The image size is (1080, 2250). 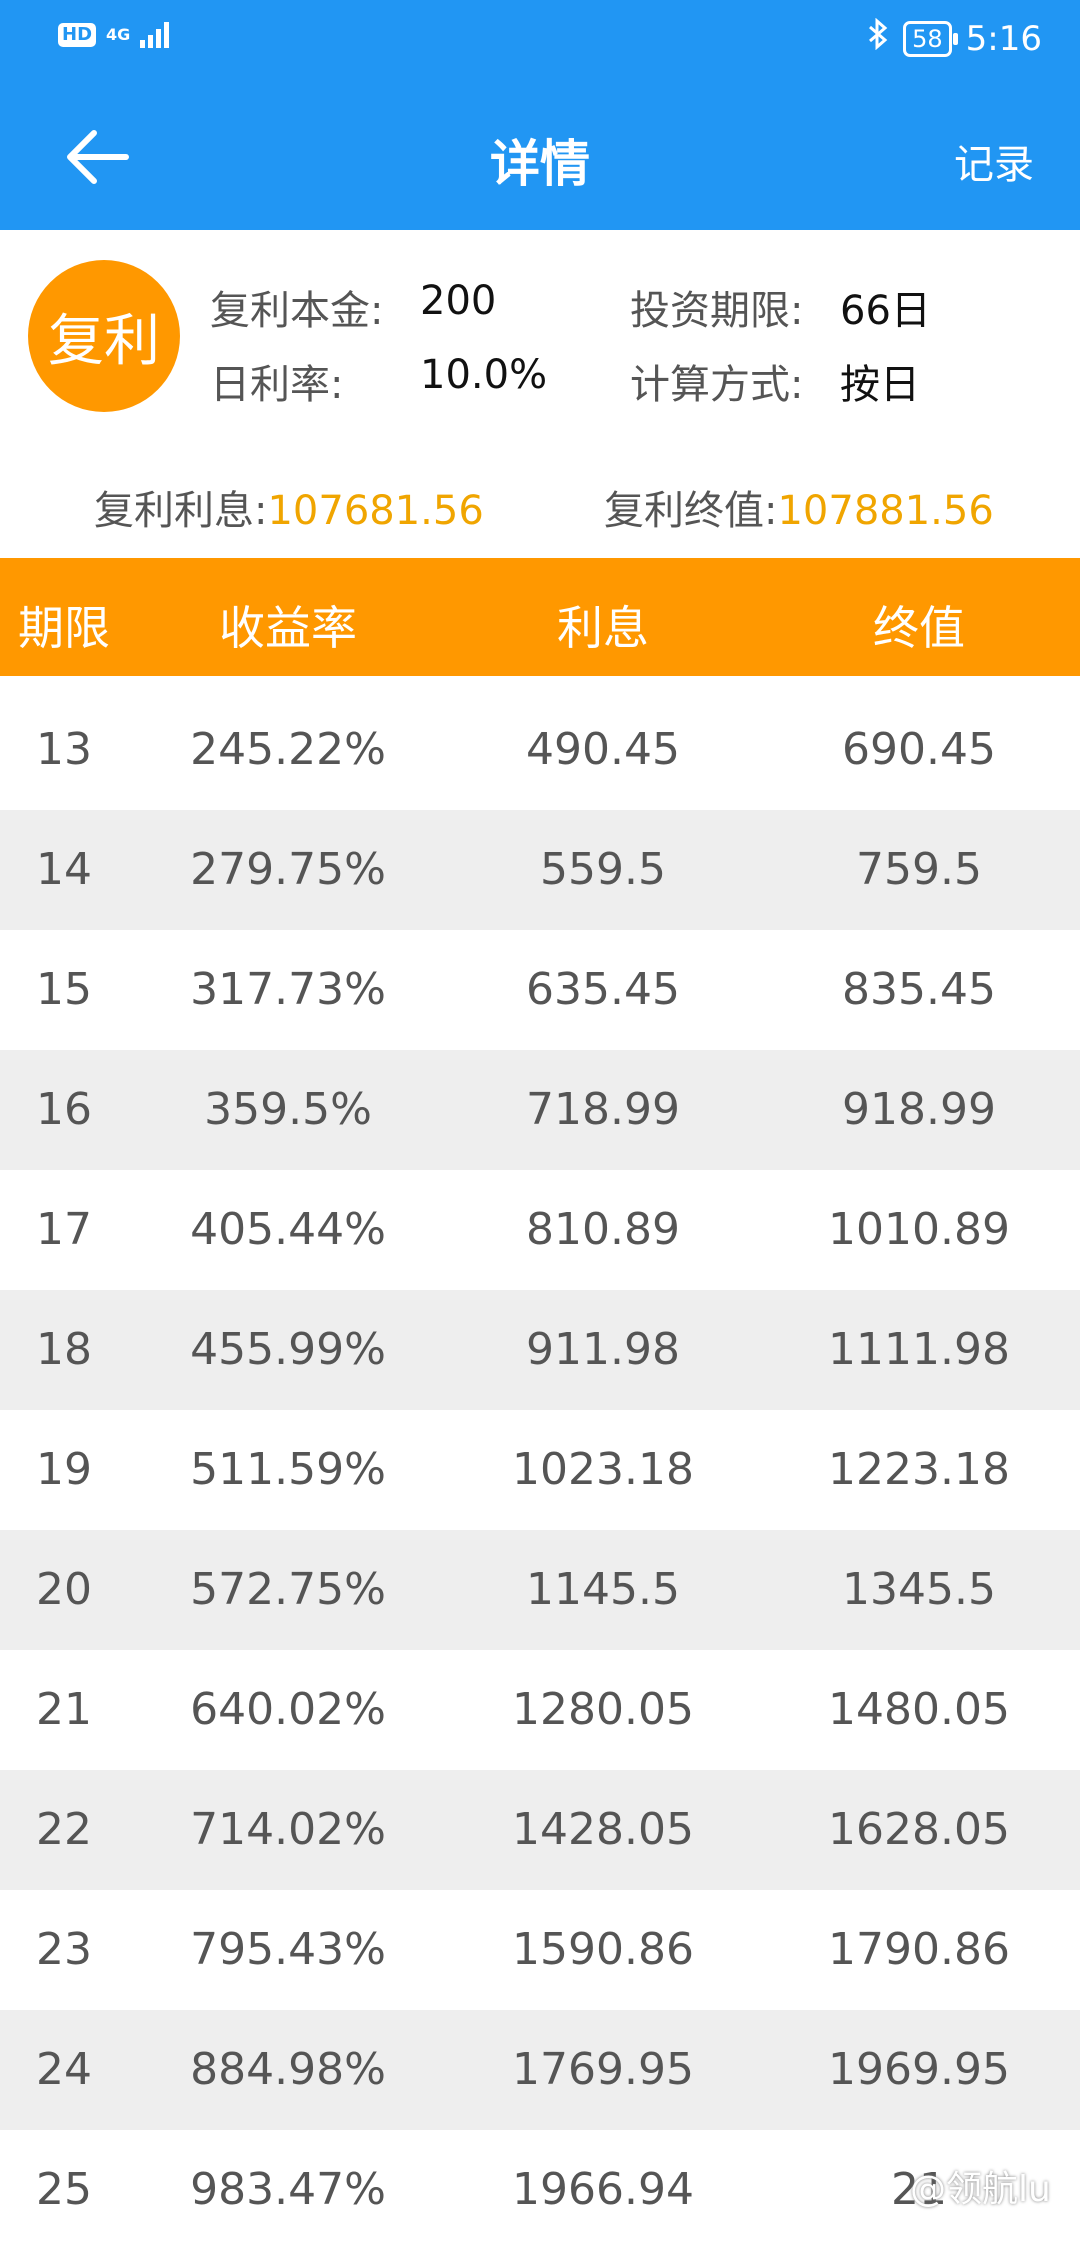 I want to click on cell-interest: 911.98, so click(x=603, y=1349).